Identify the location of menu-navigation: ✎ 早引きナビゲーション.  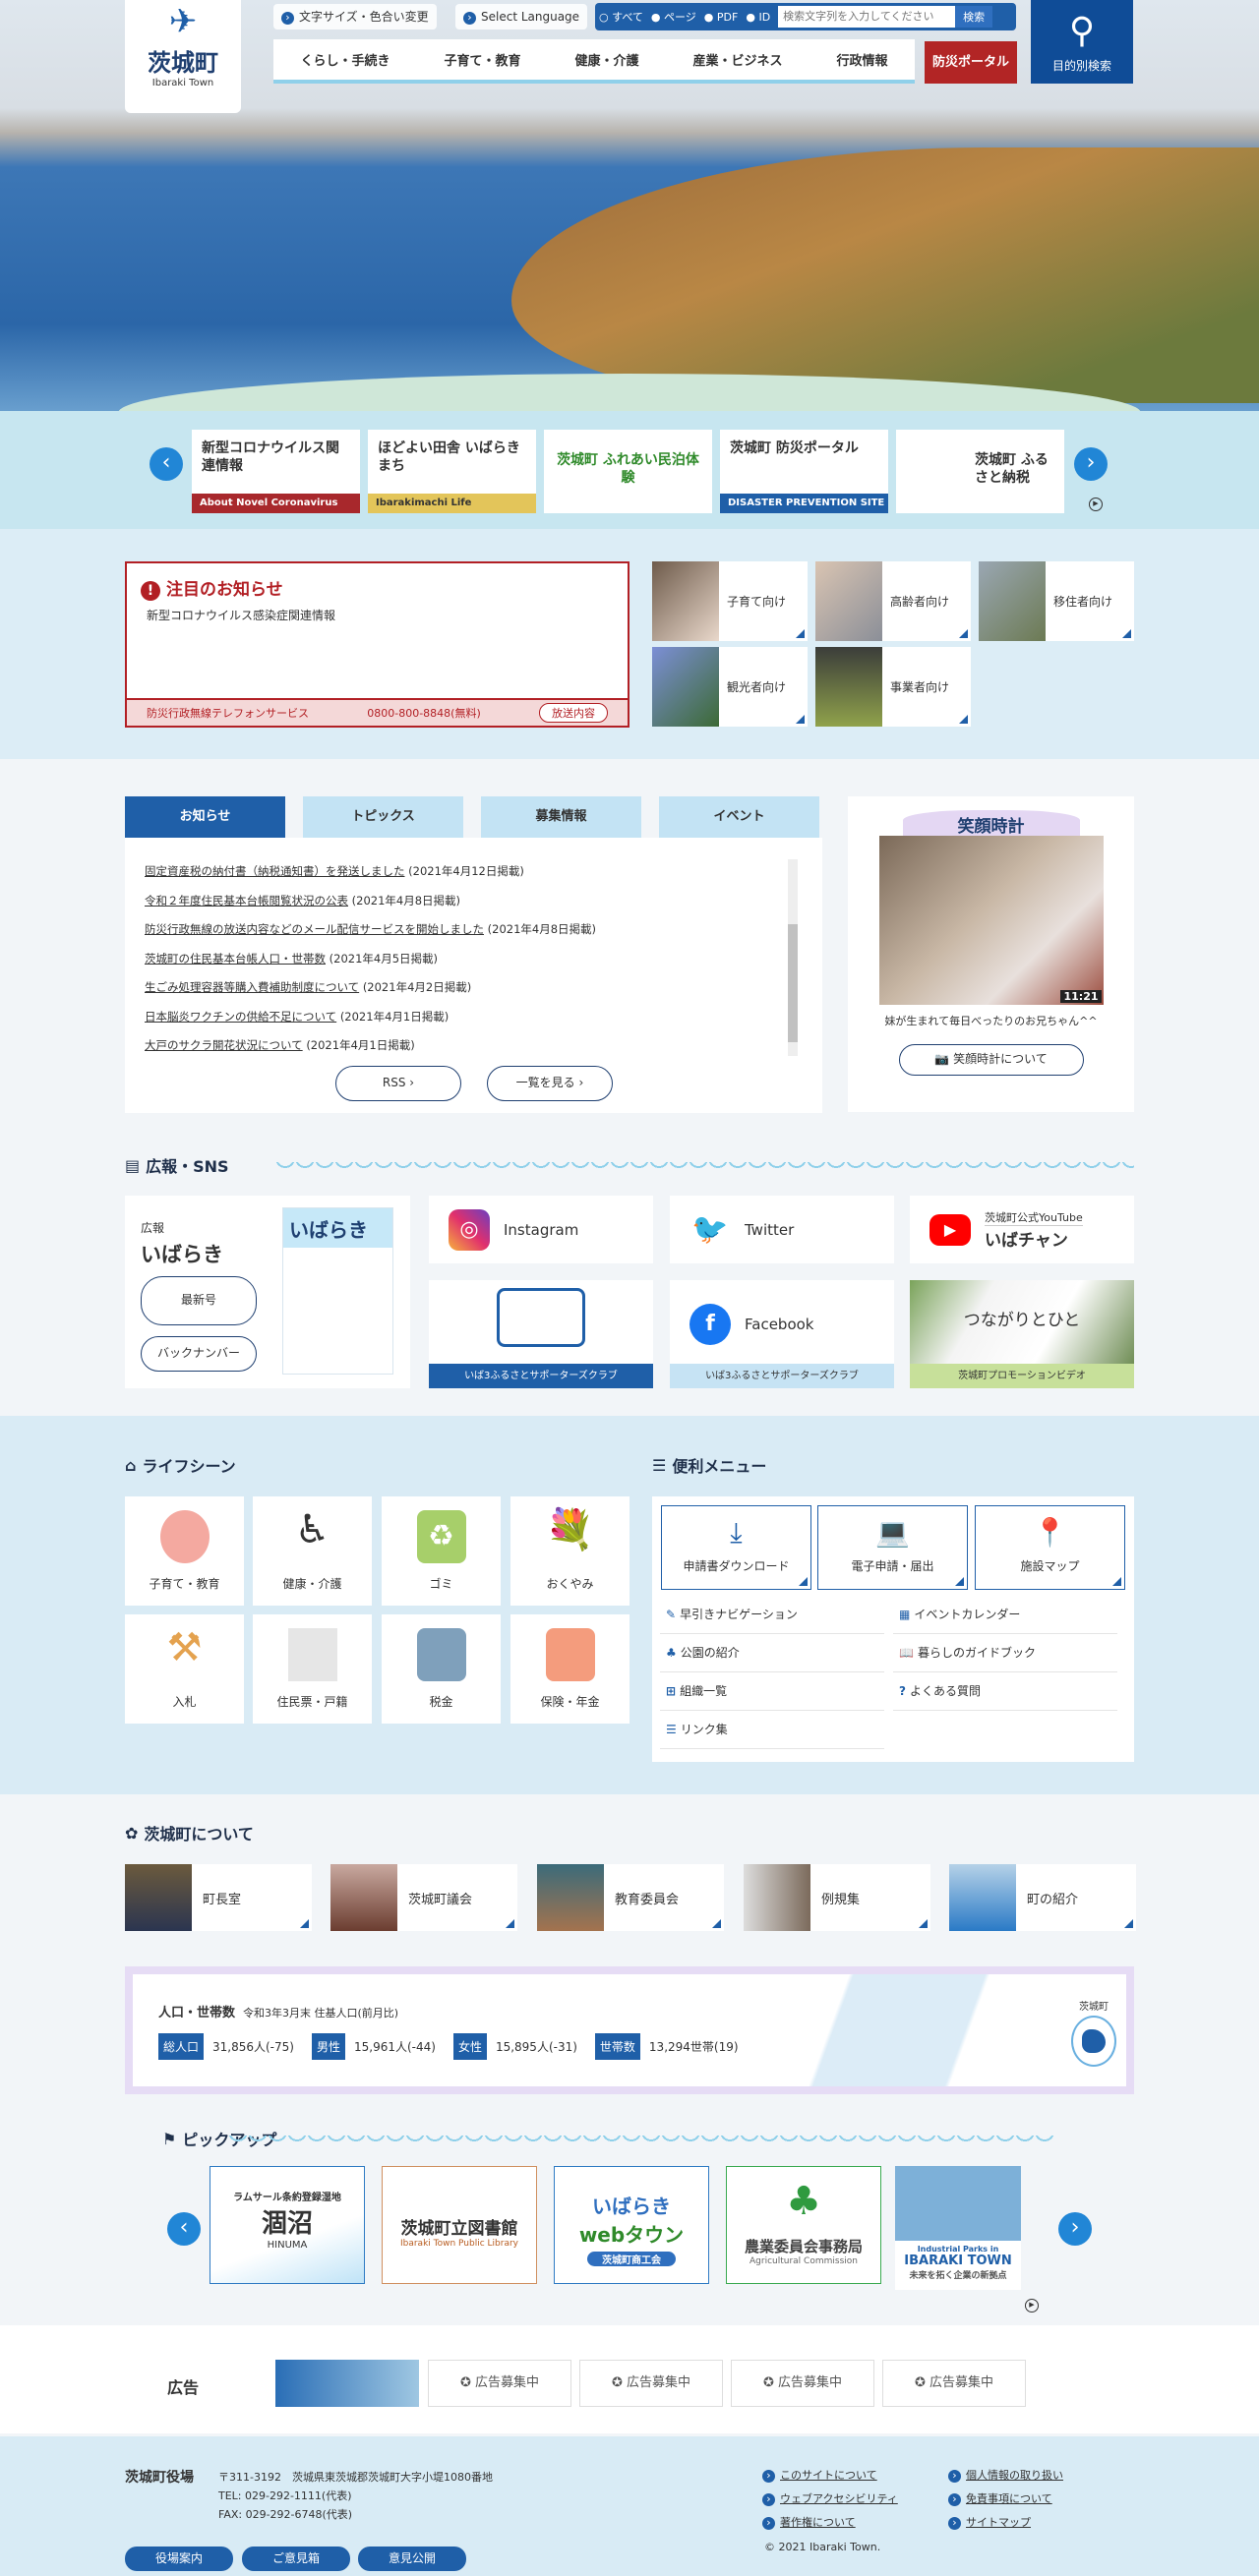
(772, 1615).